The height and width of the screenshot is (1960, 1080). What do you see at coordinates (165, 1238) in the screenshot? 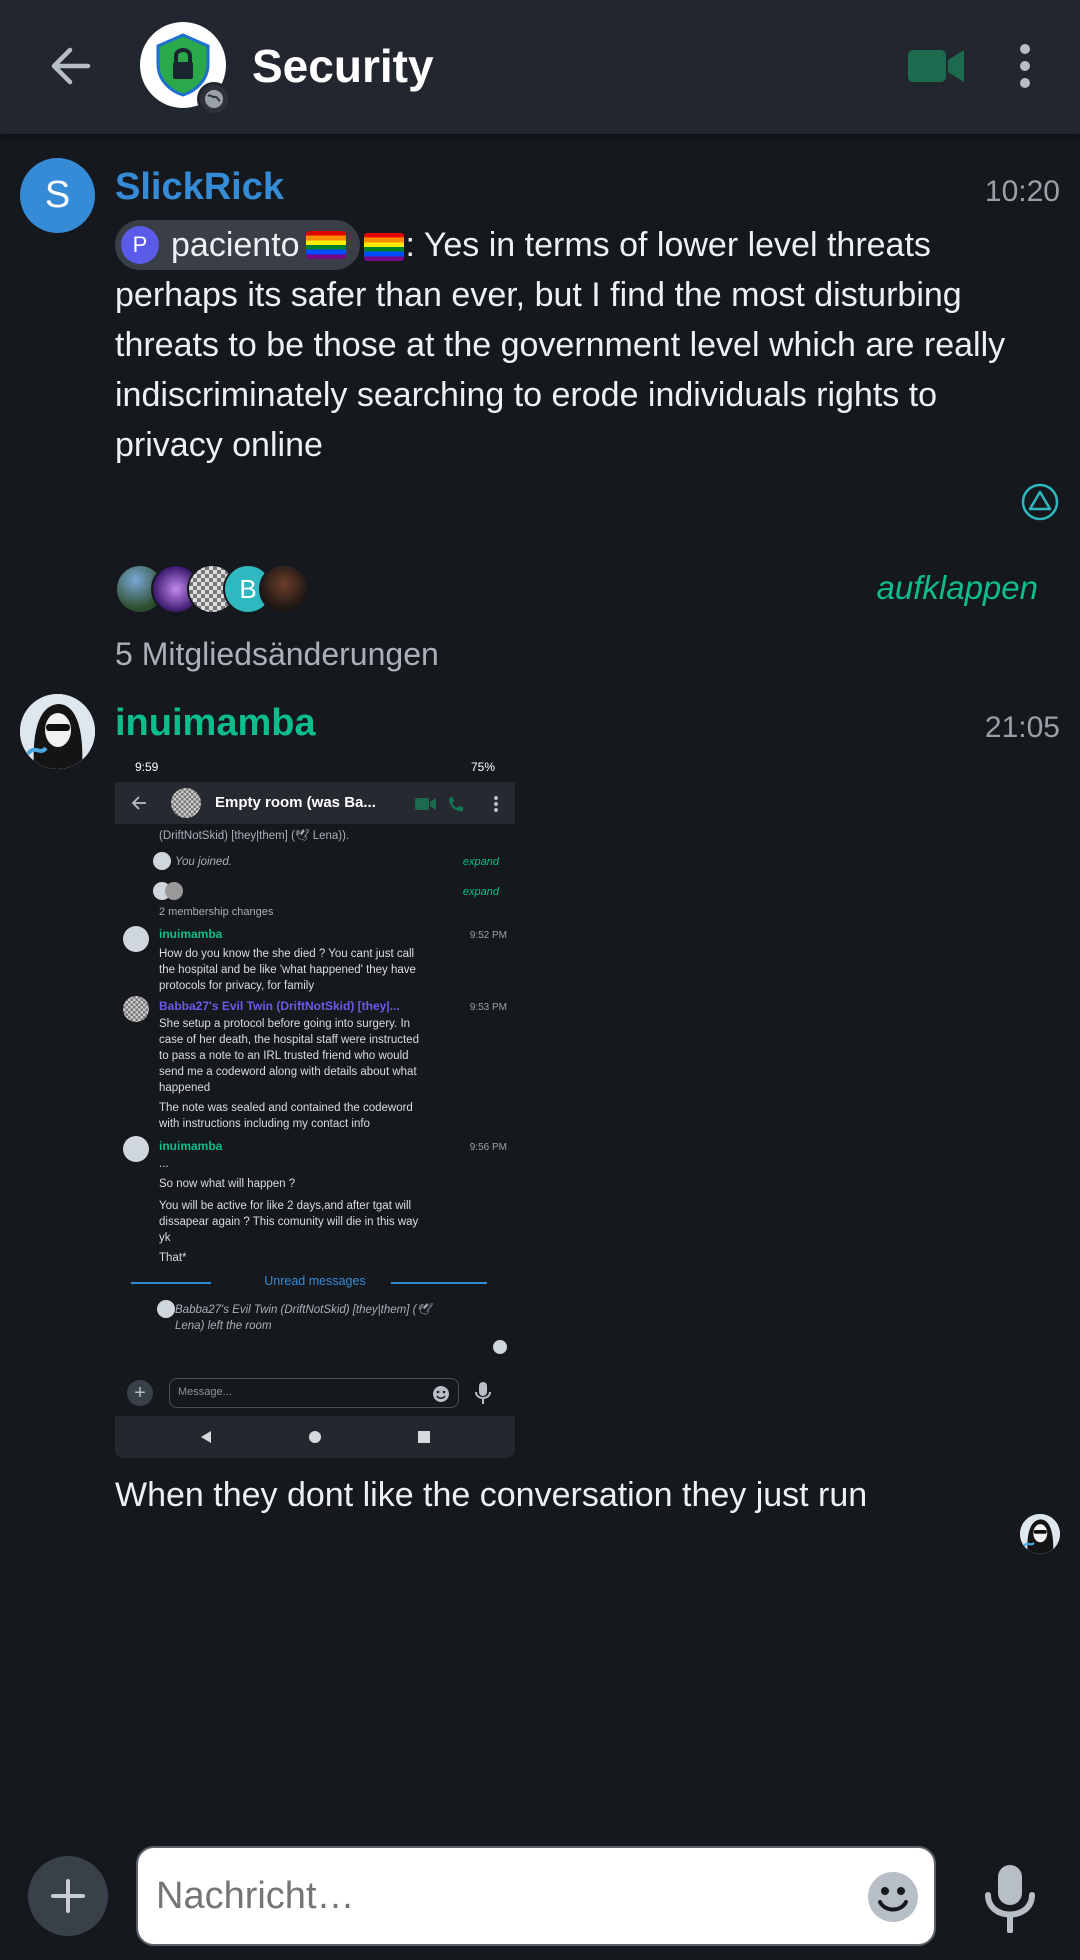
I see `screenshot-text: yk` at bounding box center [165, 1238].